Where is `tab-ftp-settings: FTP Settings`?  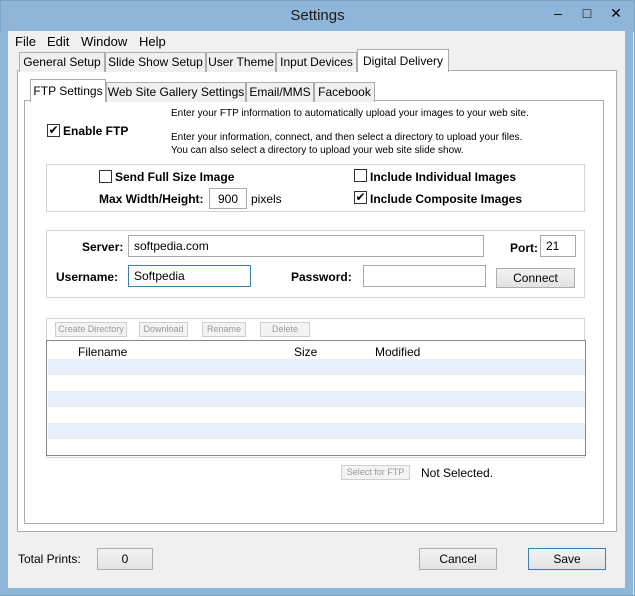 tab-ftp-settings: FTP Settings is located at coordinates (68, 90).